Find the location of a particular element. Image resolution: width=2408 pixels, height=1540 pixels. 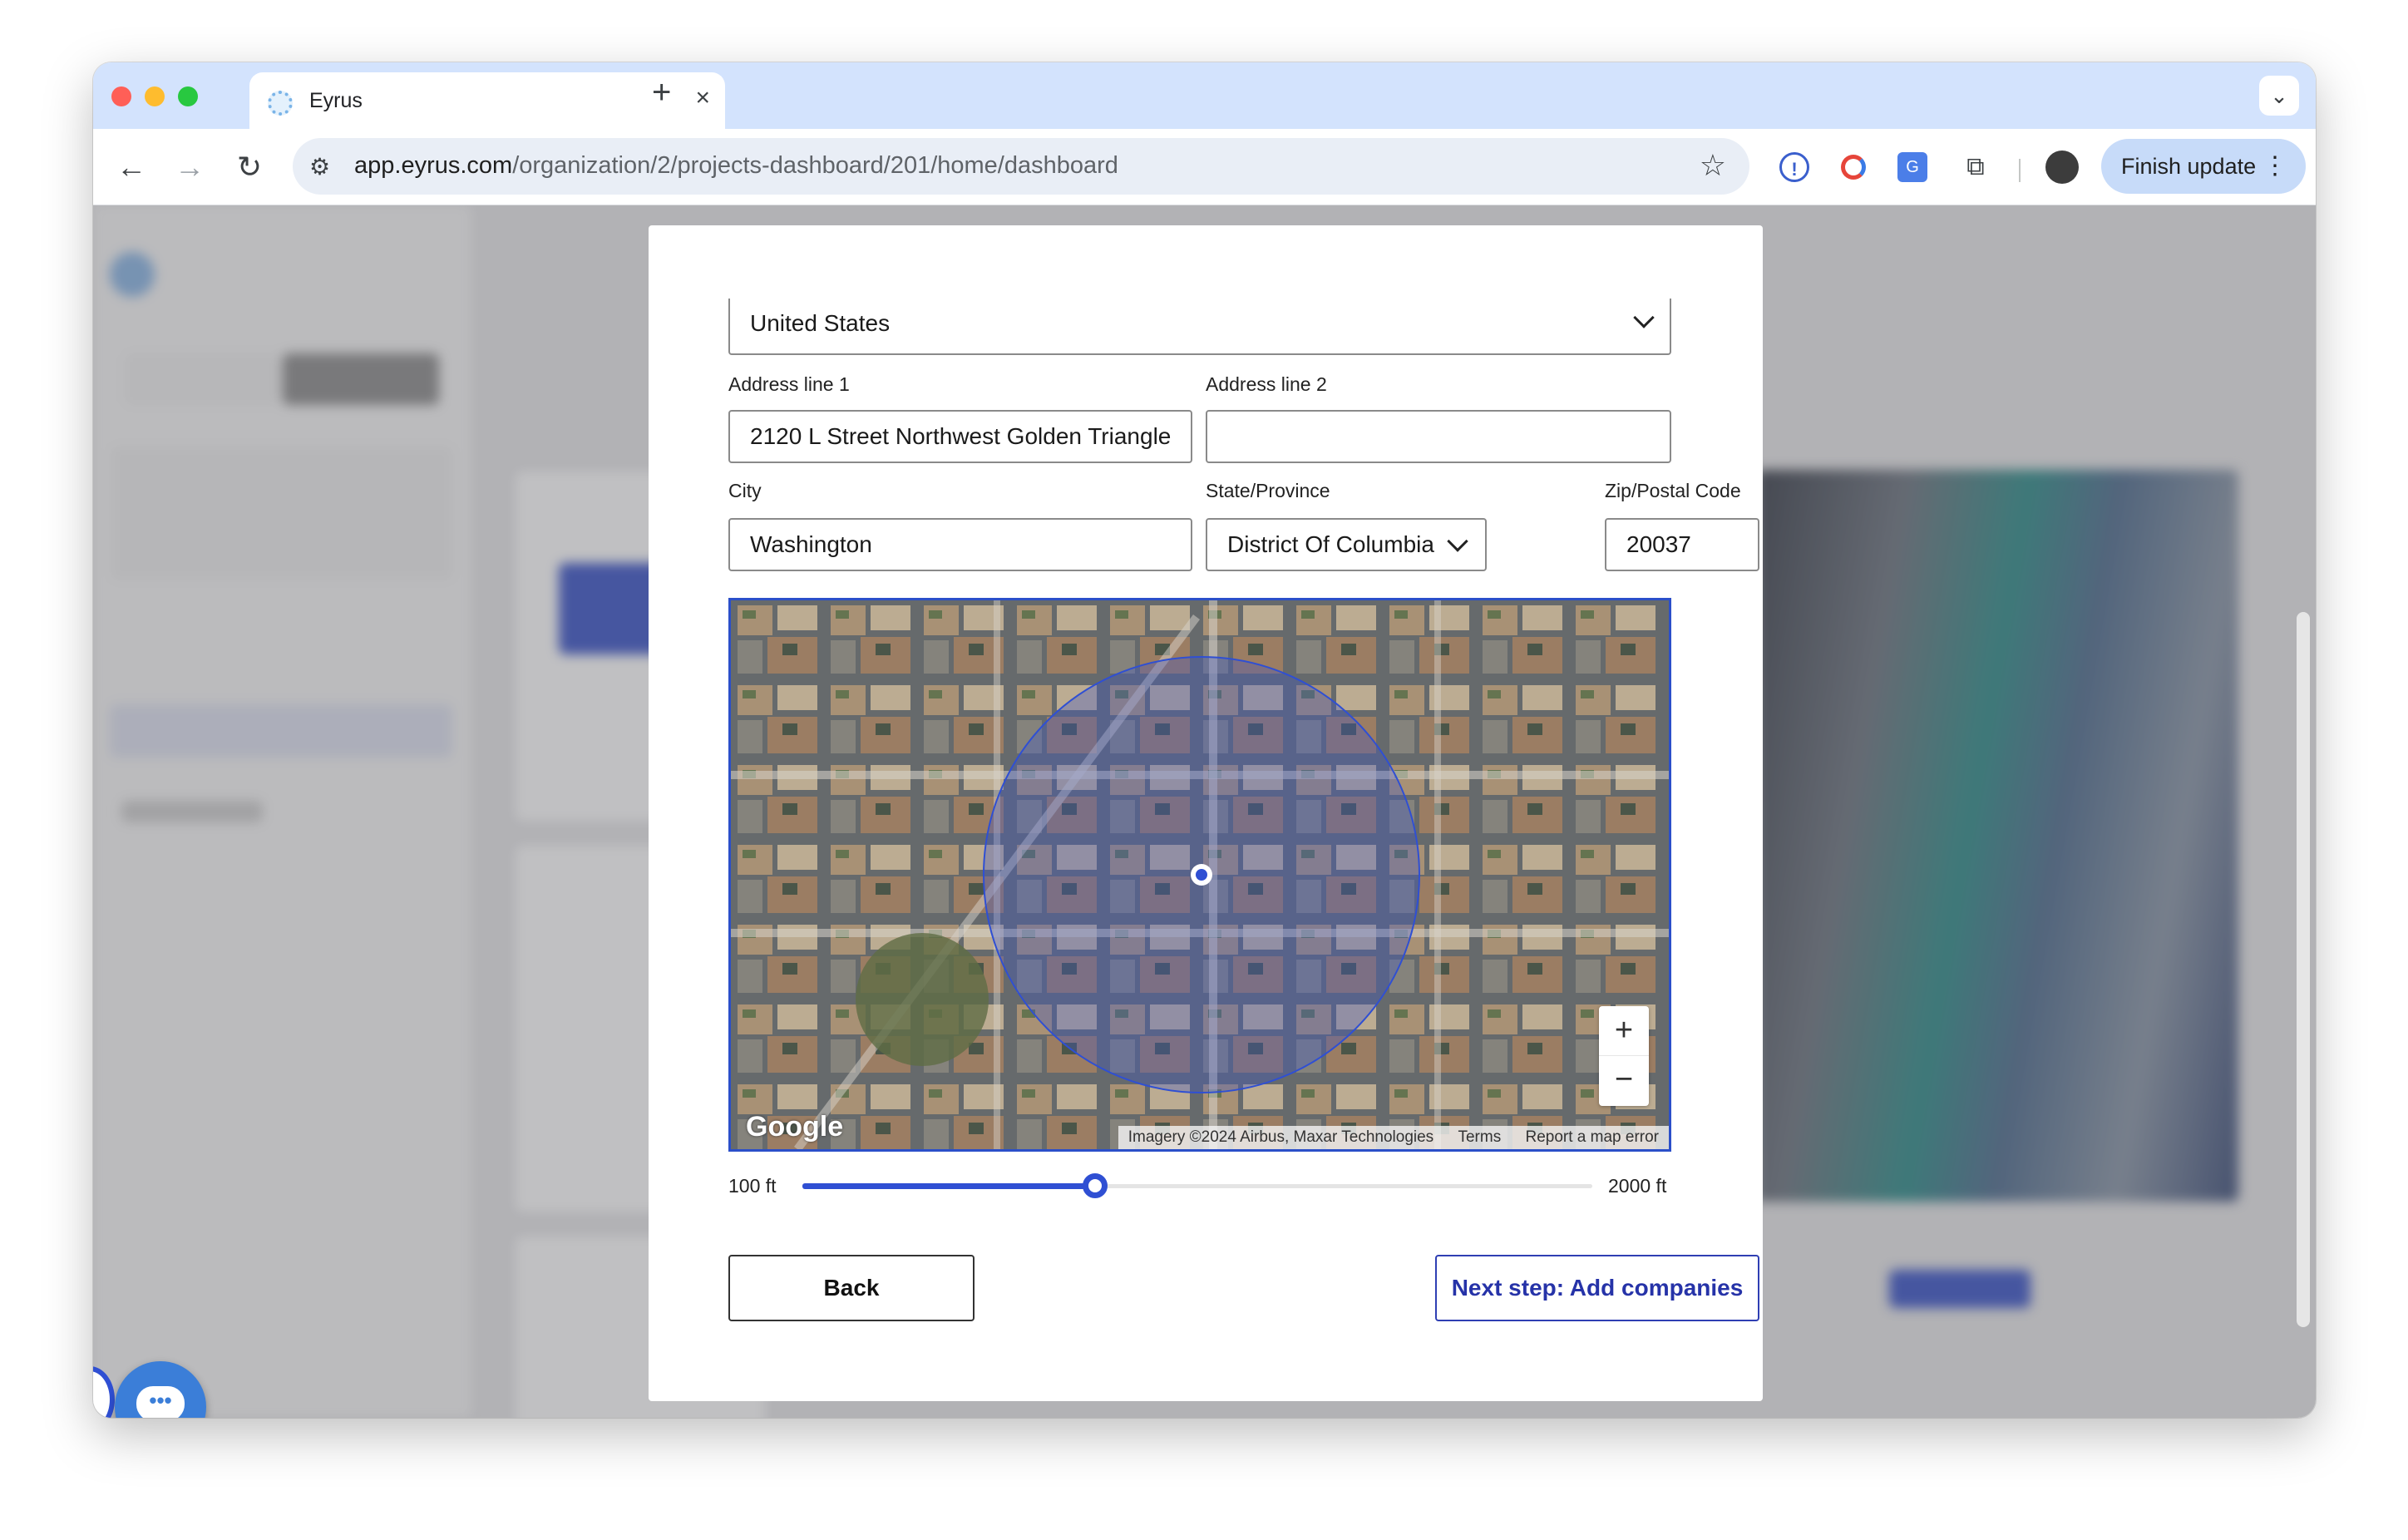

eyrus-favicon-icon is located at coordinates (281, 103).